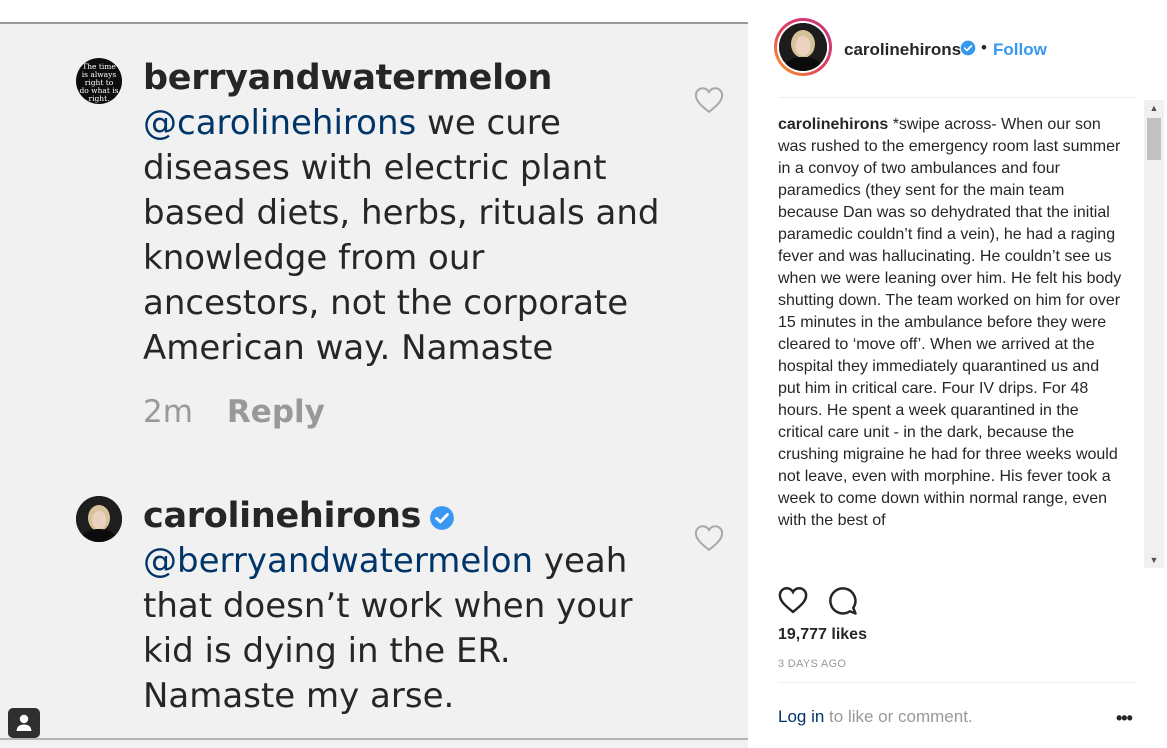 Image resolution: width=1167 pixels, height=748 pixels. What do you see at coordinates (168, 412) in the screenshot?
I see `comment-time: 2m` at bounding box center [168, 412].